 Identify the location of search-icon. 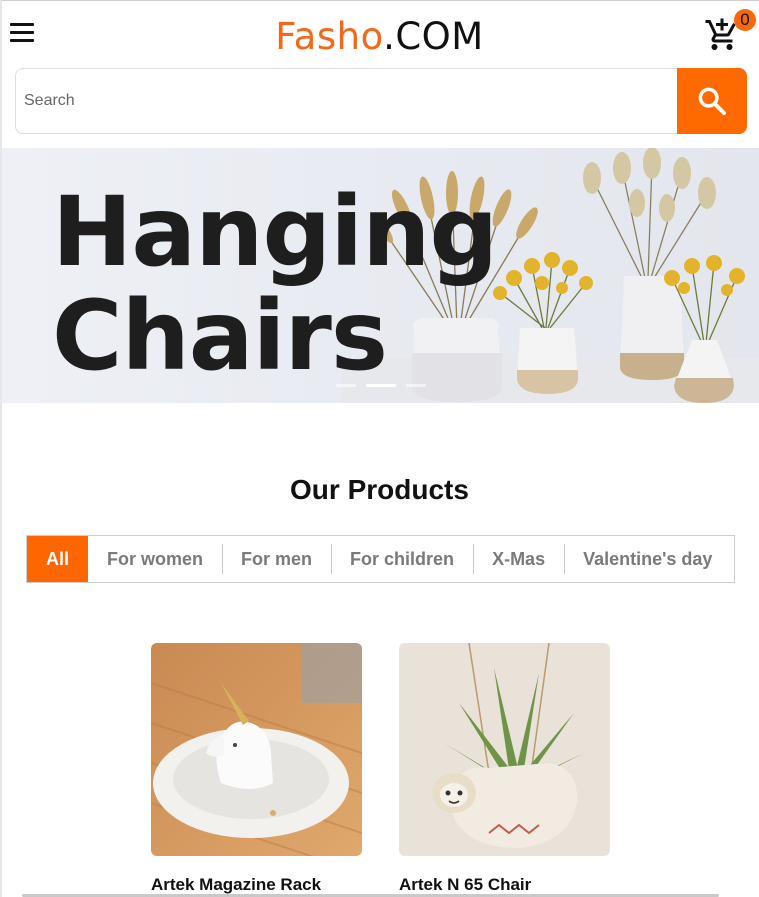
(712, 101).